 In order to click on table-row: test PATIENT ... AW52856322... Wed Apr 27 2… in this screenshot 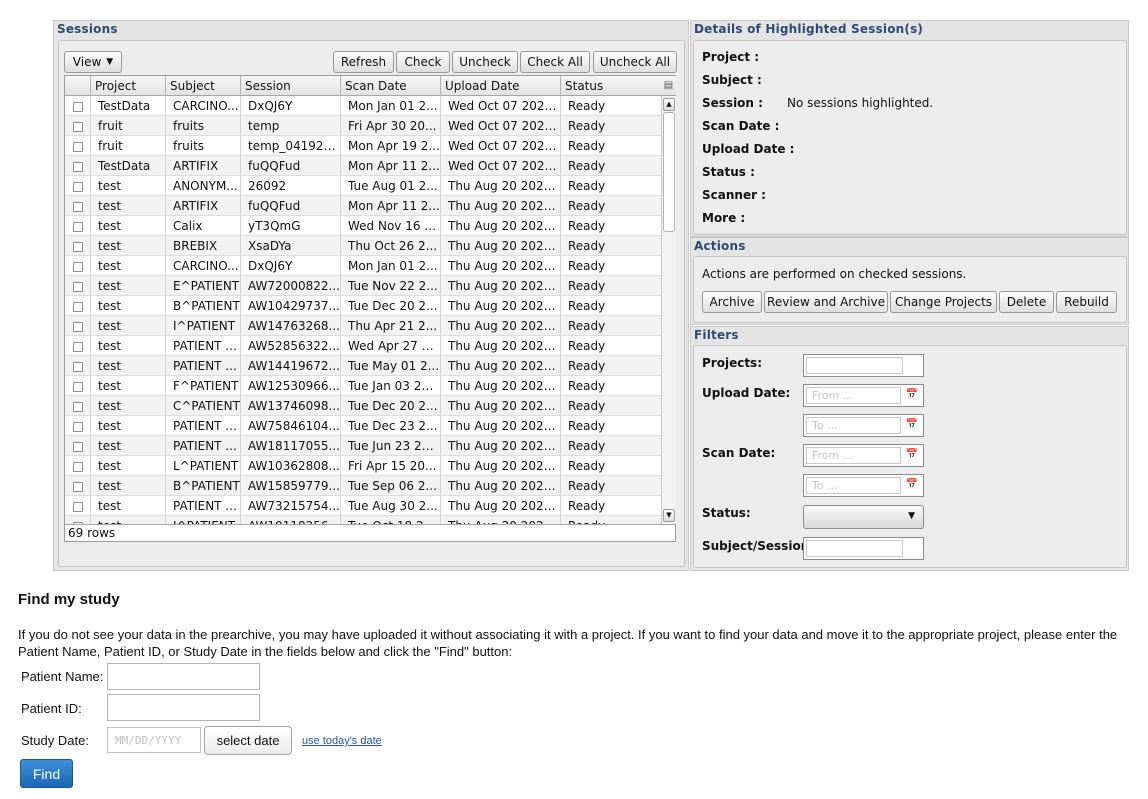, I will do `click(363, 346)`.